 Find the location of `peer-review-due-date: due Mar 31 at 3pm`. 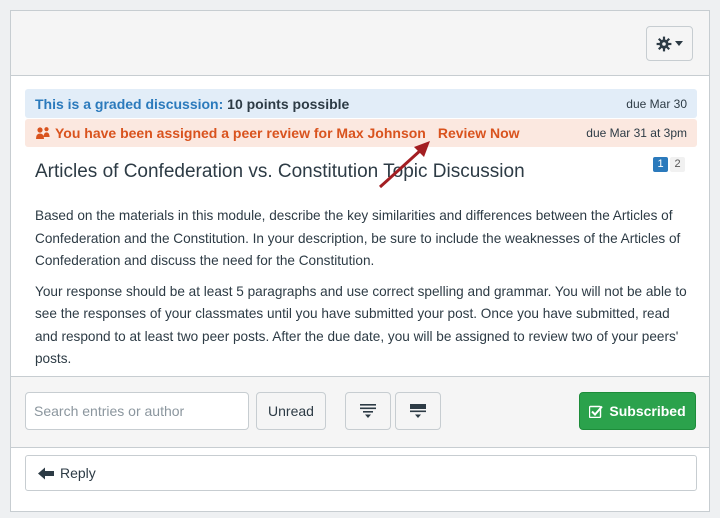

peer-review-due-date: due Mar 31 at 3pm is located at coordinates (636, 133).